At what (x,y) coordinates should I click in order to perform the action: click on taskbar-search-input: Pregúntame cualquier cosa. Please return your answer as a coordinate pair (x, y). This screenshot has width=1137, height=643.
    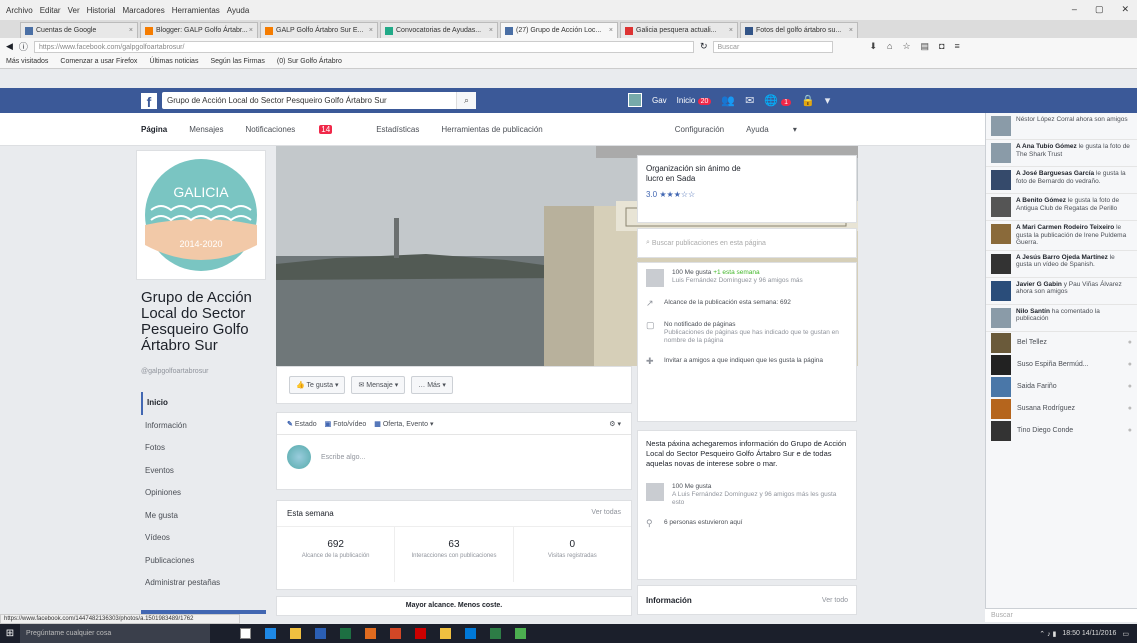
    Looking at the image, I should click on (115, 633).